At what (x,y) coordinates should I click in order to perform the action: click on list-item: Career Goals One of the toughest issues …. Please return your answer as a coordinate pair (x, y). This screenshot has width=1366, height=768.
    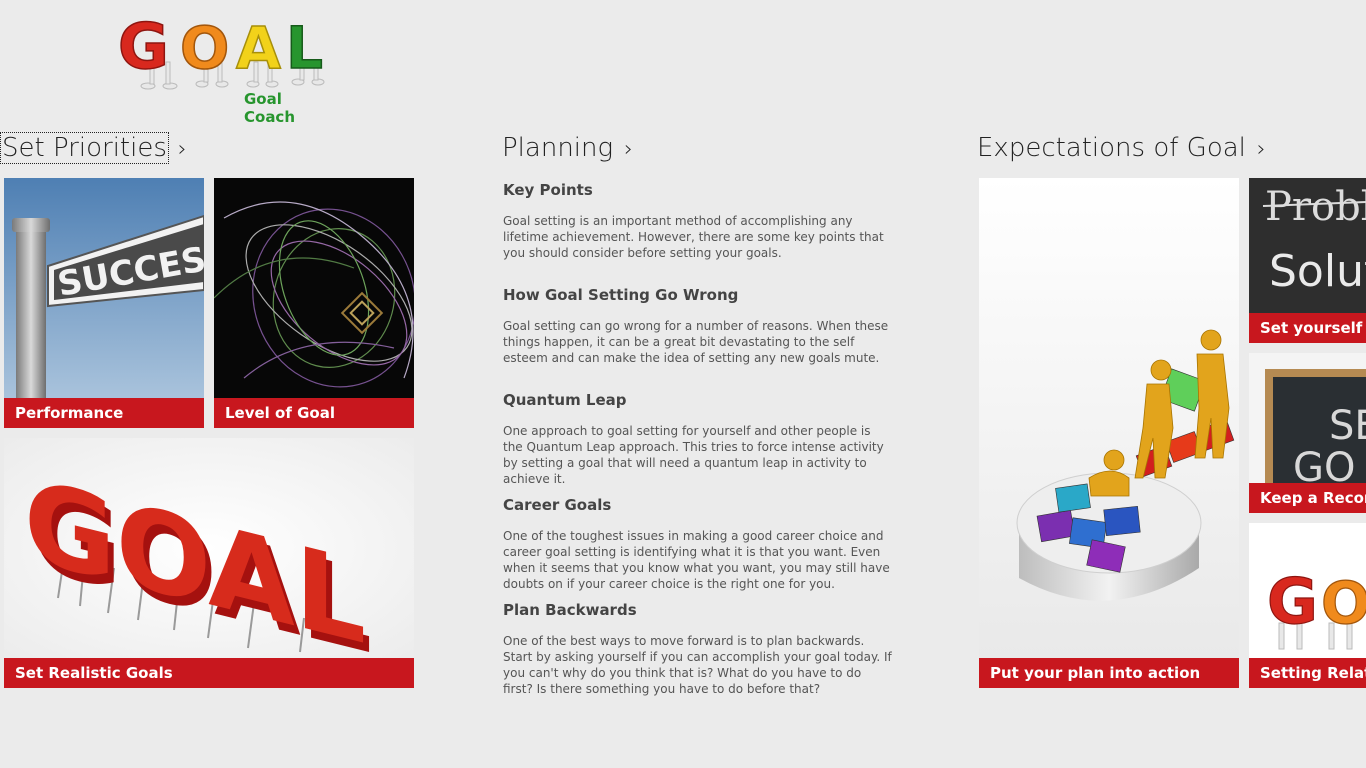
    Looking at the image, I should click on (698, 544).